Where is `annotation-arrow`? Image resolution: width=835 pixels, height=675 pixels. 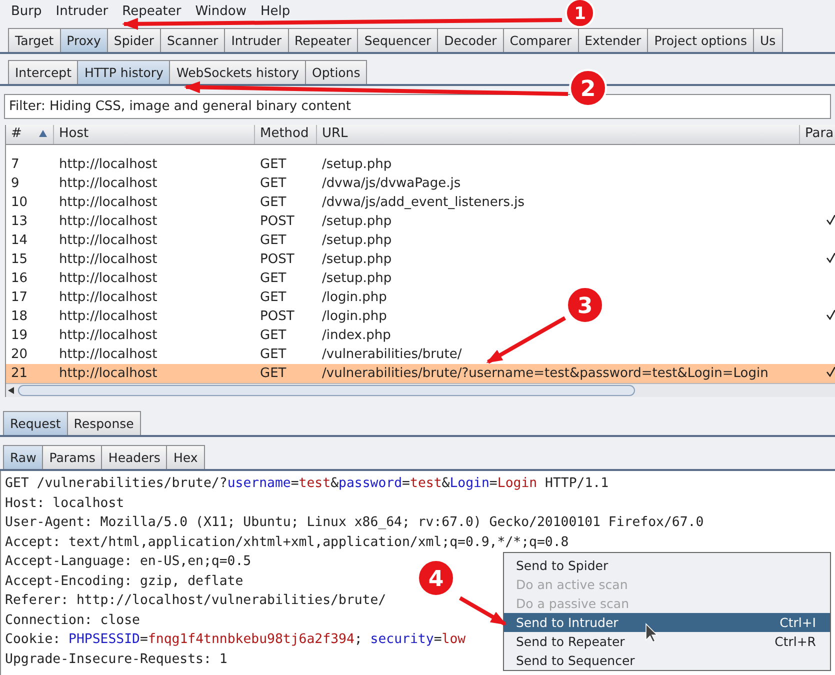
annotation-arrow is located at coordinates (483, 611).